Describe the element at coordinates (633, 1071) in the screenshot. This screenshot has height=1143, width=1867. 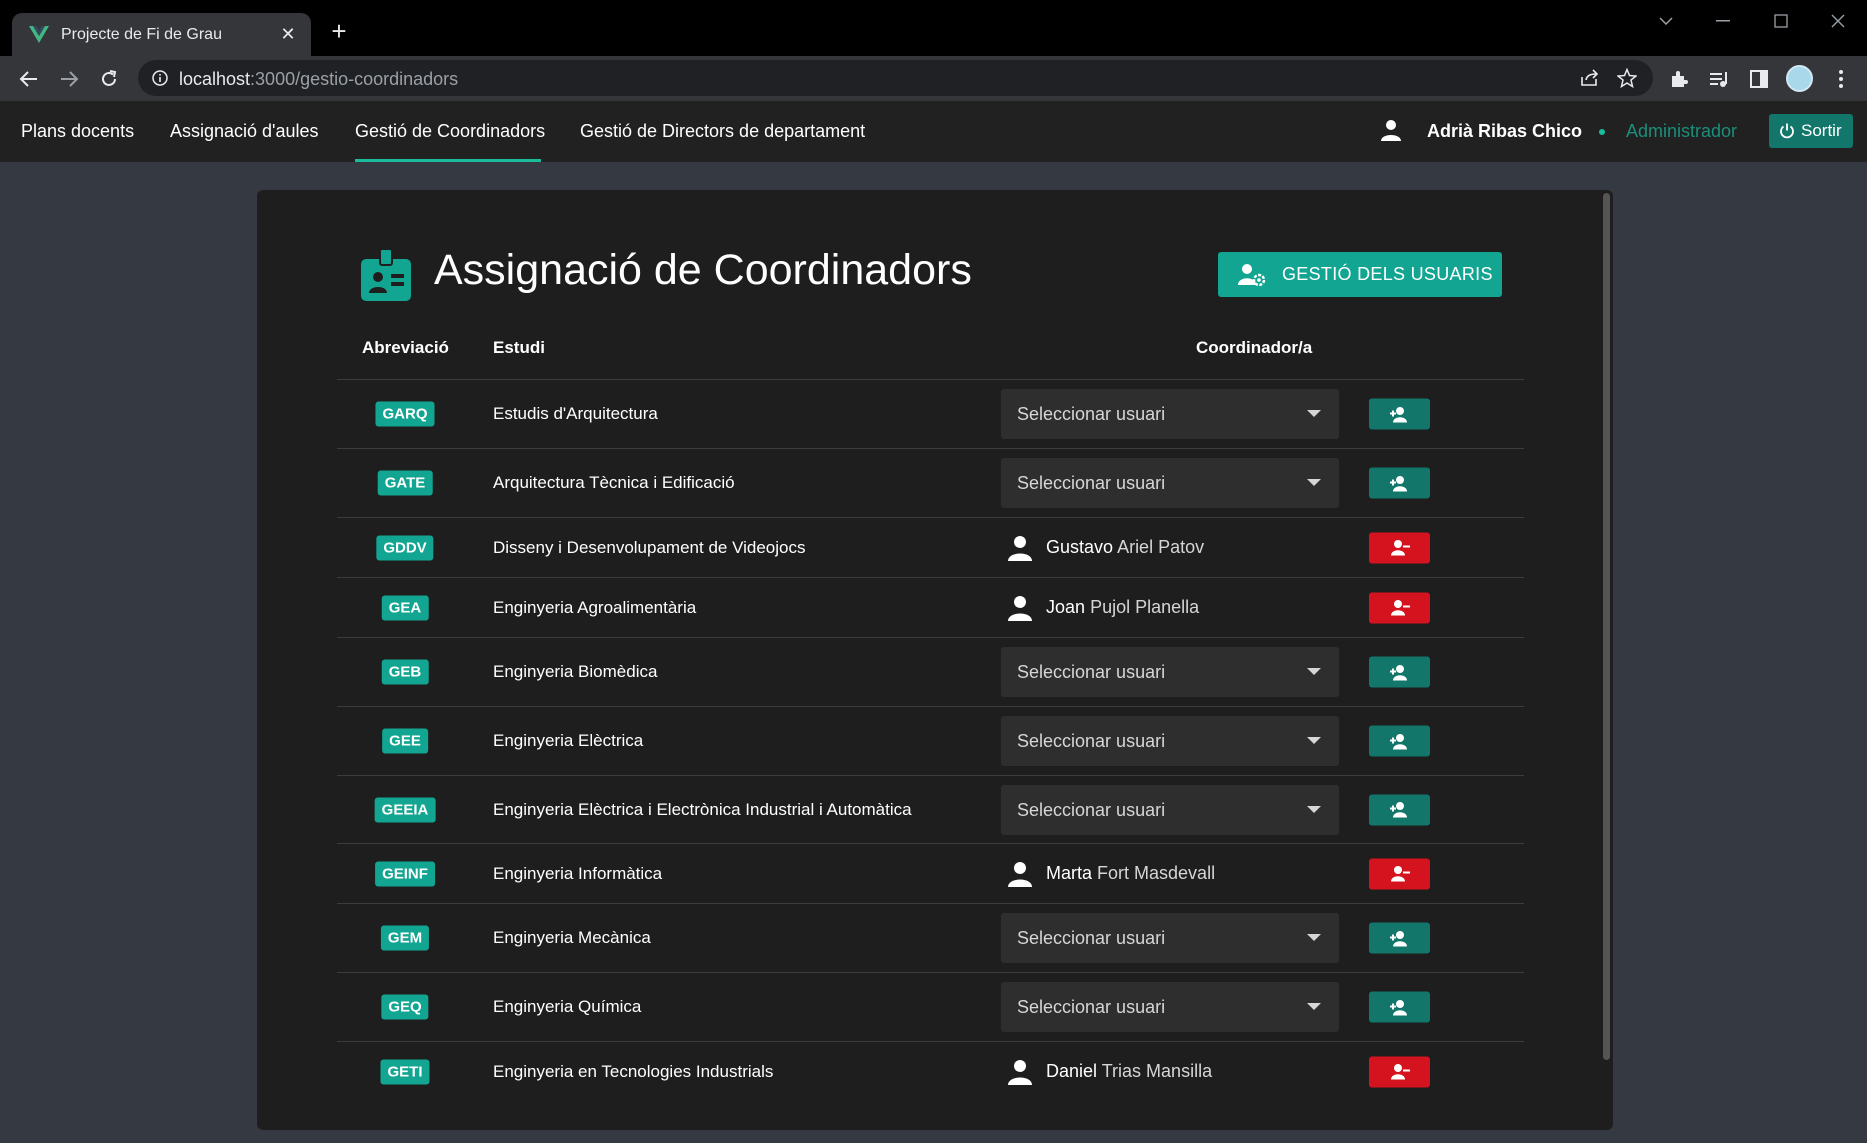
I see `study-name: Enginyeria en Tecnologies Industrials` at that location.